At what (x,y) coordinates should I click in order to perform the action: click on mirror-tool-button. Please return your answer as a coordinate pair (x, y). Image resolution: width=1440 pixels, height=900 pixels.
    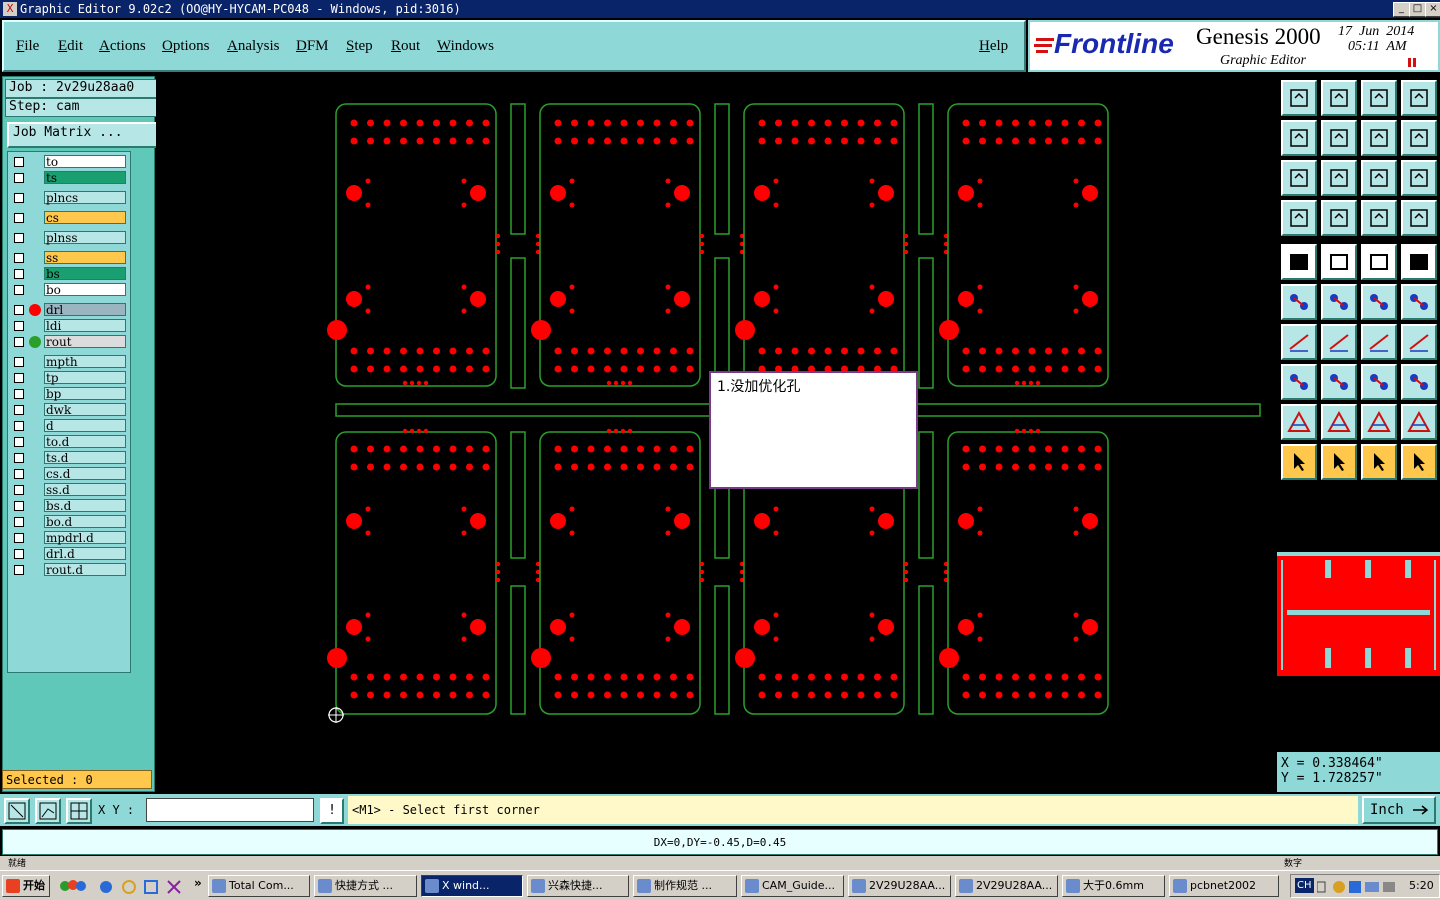
    Looking at the image, I should click on (1419, 342).